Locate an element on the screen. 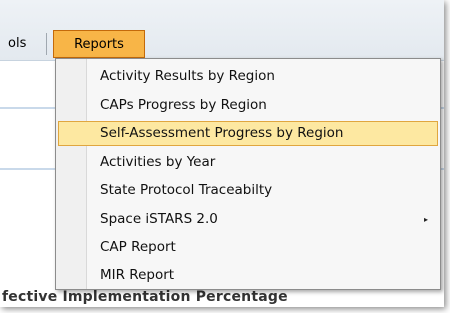 Image resolution: width=450 pixels, height=313 pixels. menu-item-self-assessment-progress-by-region: Self-Assessment Progress by Region is located at coordinates (248, 133).